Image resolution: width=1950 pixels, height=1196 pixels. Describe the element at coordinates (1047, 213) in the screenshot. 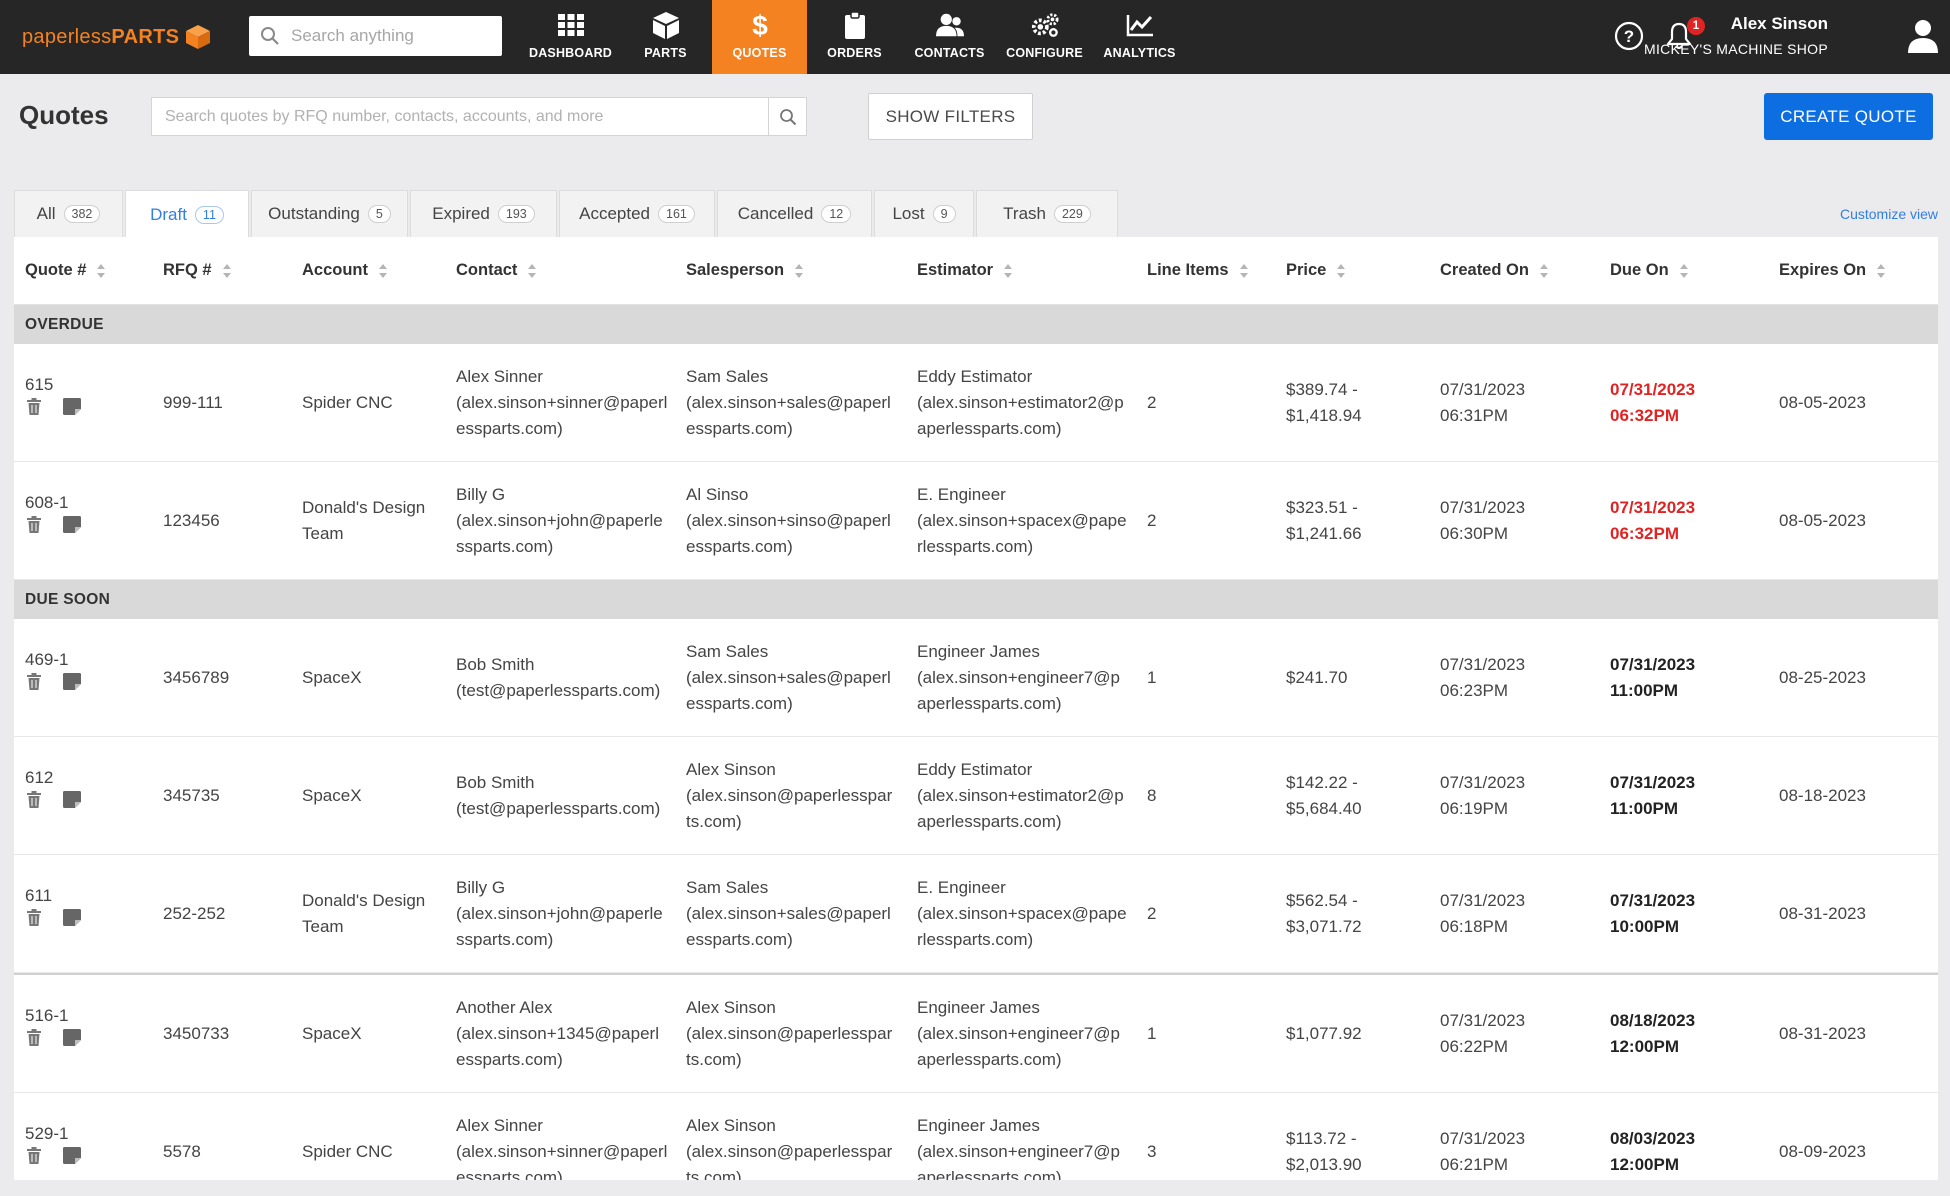

I see `tab-trash: Trash 229` at that location.